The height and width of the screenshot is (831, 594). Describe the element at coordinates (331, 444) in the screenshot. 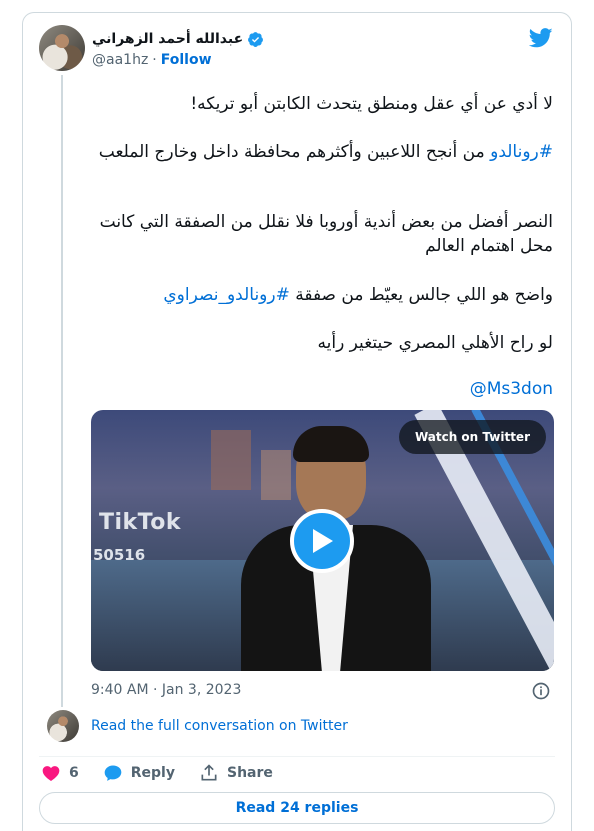

I see `presenter-hair` at that location.